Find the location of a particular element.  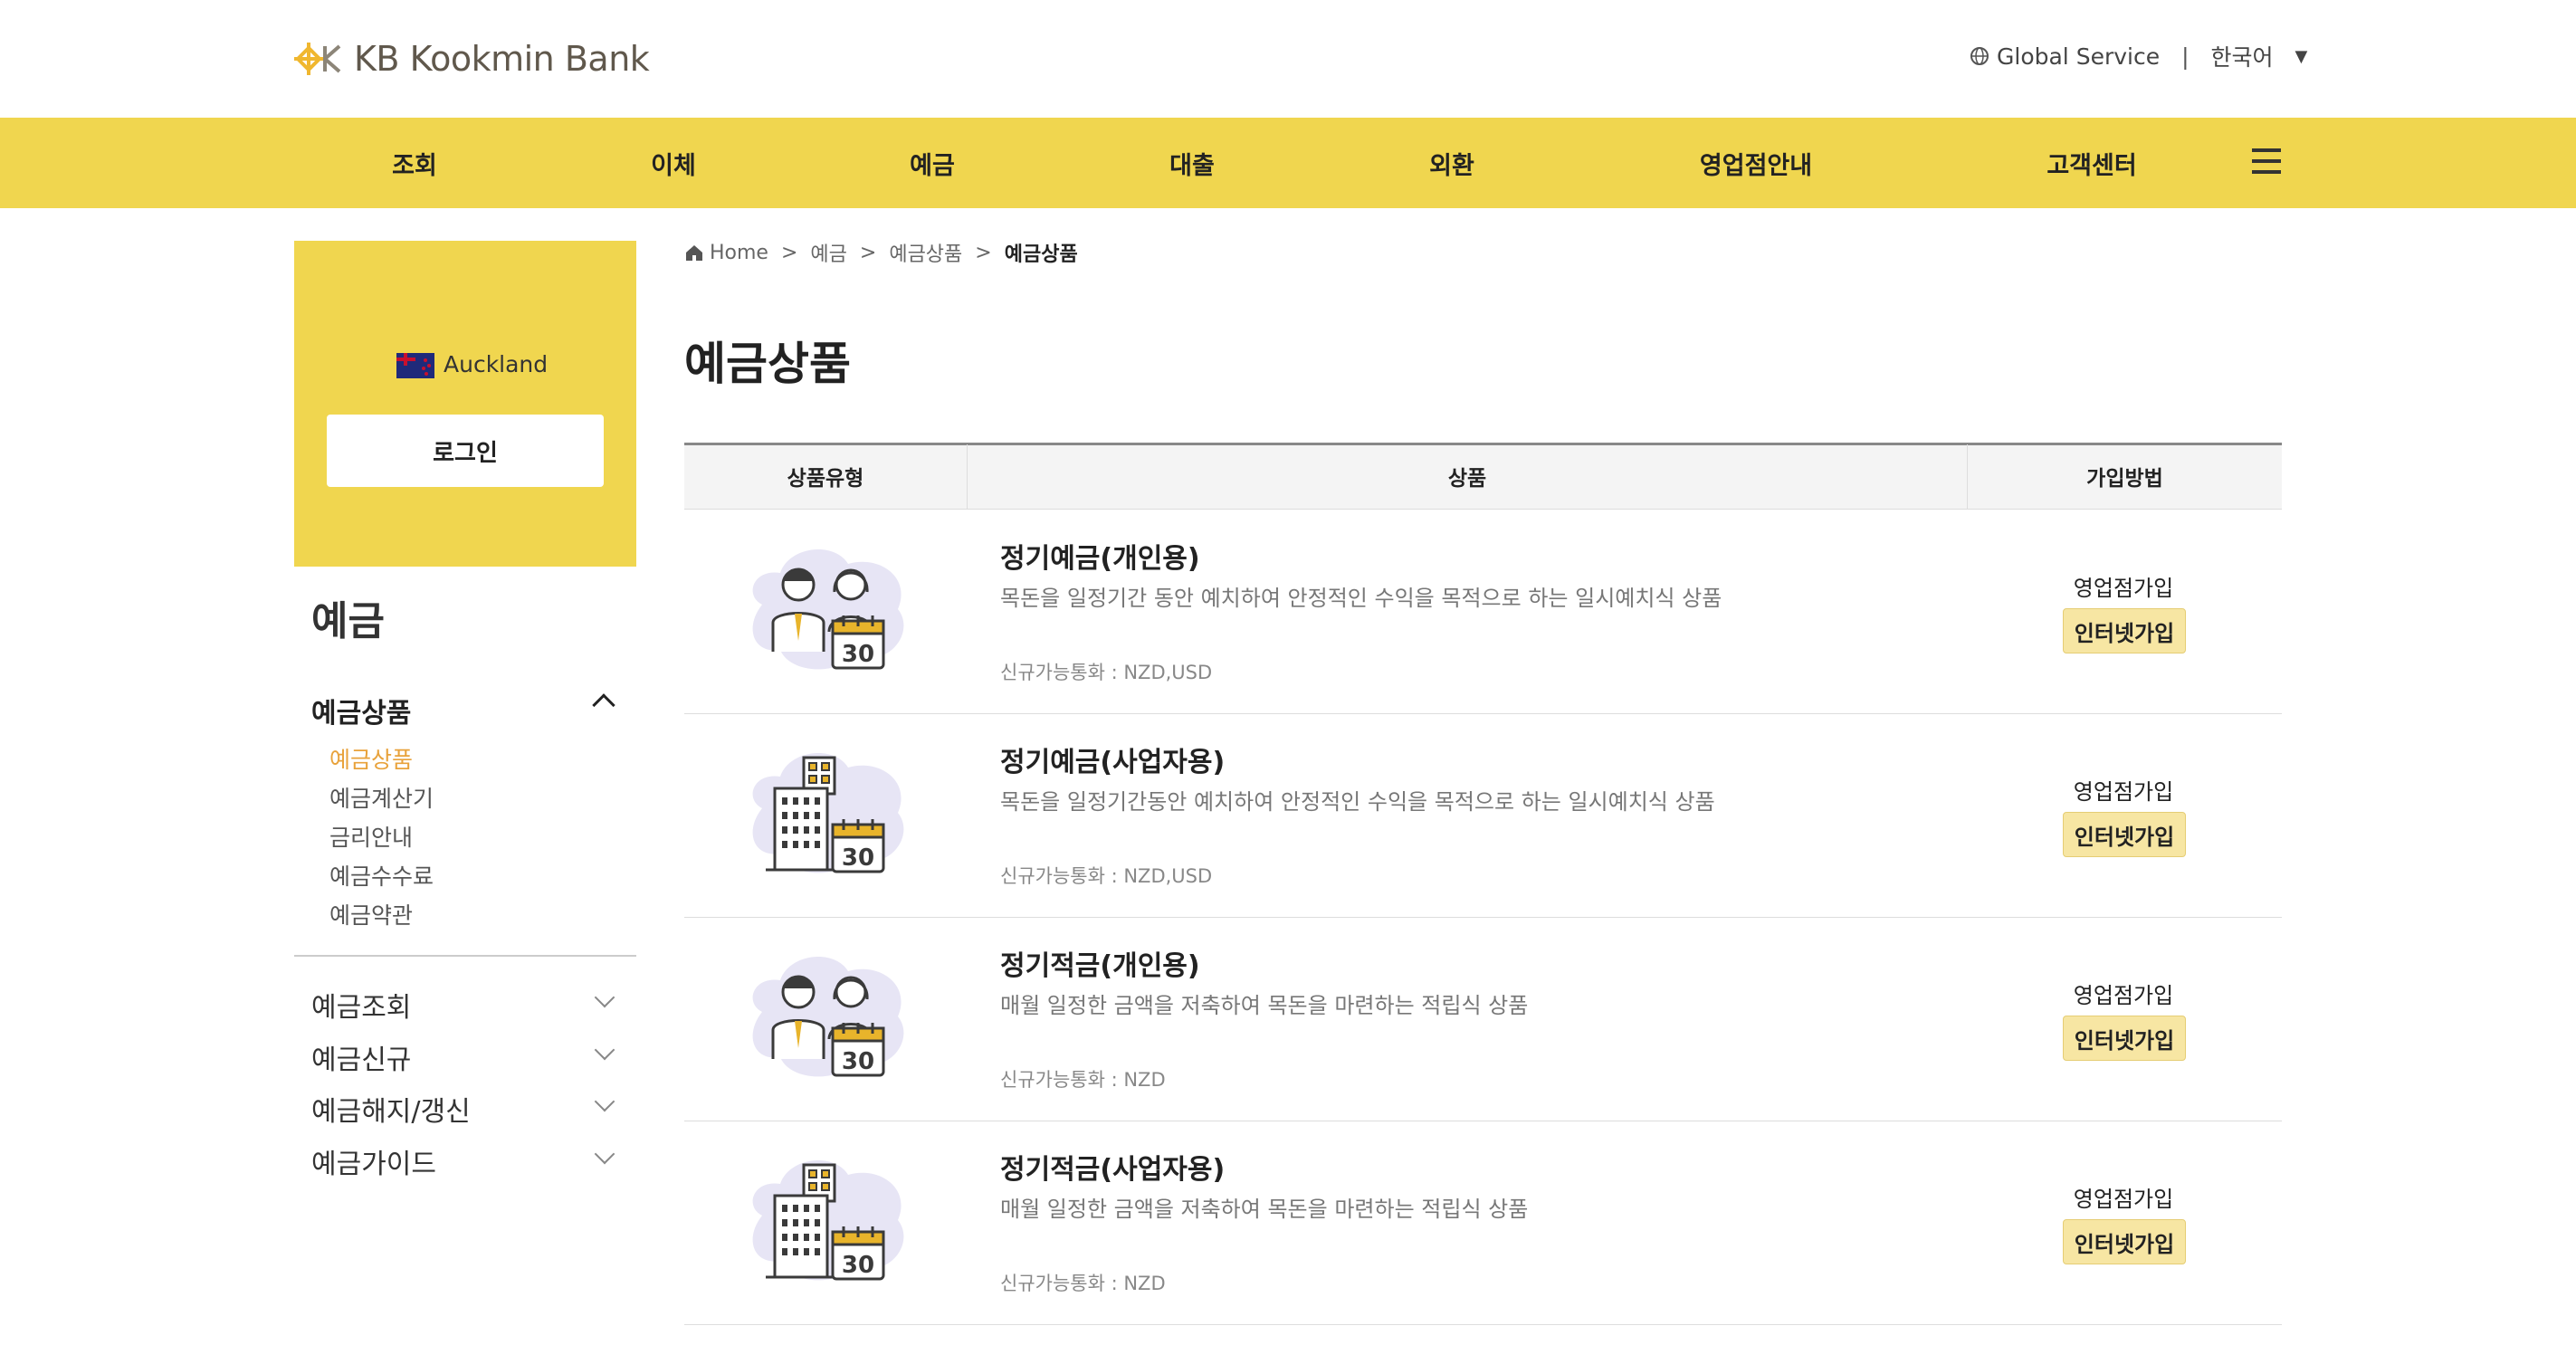

side-group-new: 예금신규 is located at coordinates (361, 1057).